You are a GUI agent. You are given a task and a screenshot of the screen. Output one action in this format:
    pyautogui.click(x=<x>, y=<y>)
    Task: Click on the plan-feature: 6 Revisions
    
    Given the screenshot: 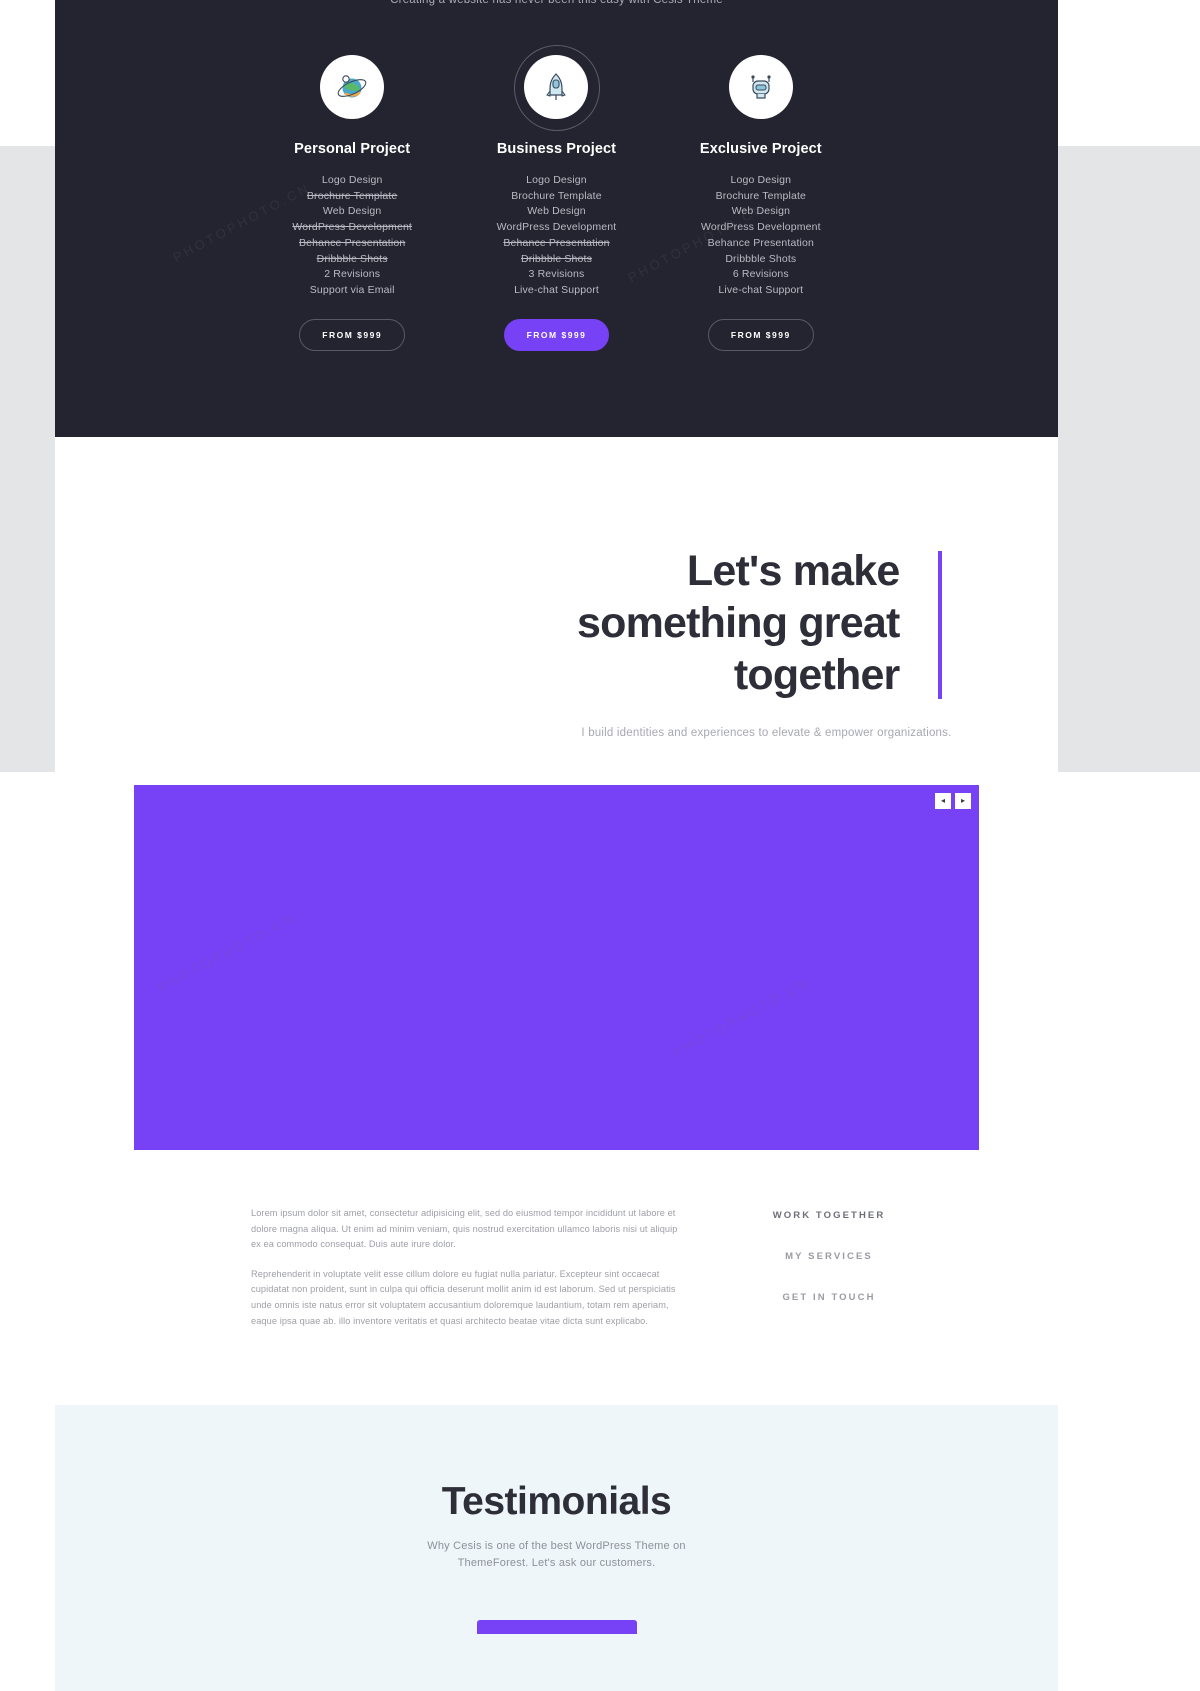 What is the action you would take?
    pyautogui.click(x=760, y=274)
    